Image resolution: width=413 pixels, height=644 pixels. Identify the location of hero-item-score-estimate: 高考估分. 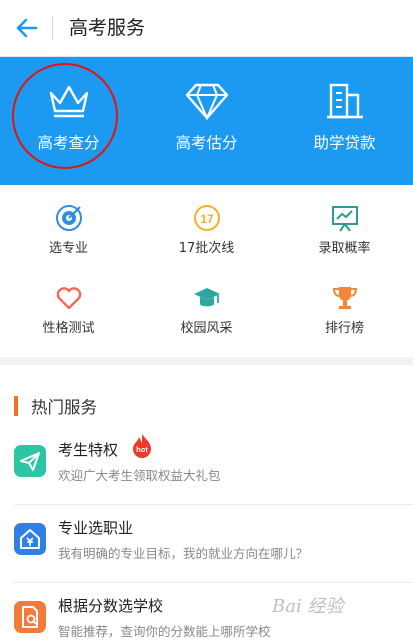
(206, 121).